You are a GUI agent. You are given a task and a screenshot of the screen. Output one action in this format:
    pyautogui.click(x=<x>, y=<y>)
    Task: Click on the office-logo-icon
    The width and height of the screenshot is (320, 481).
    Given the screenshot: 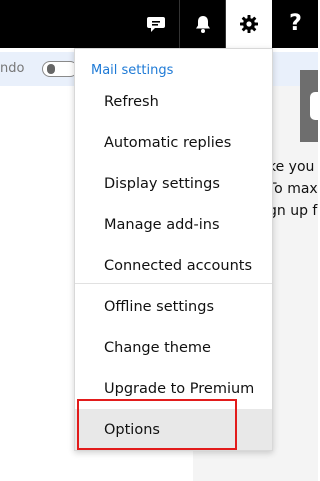 What is the action you would take?
    pyautogui.click(x=309, y=106)
    